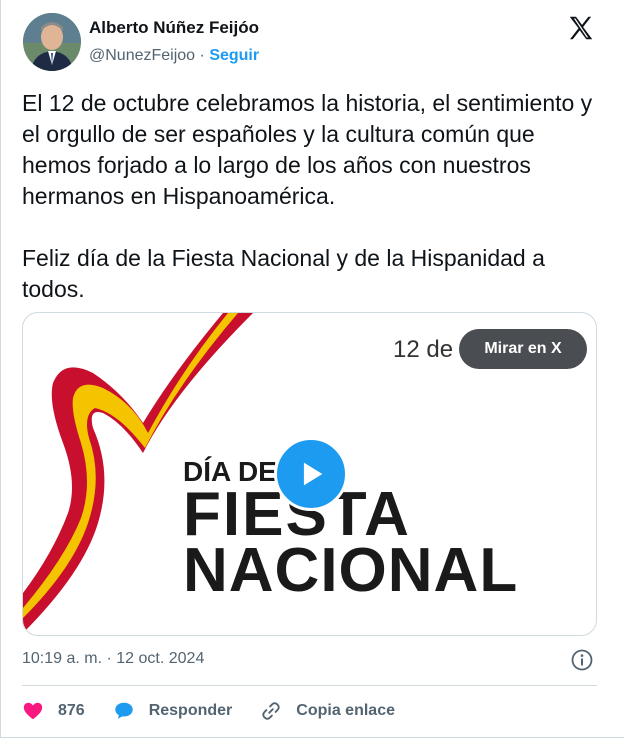  What do you see at coordinates (523, 349) in the screenshot?
I see `watch-on-x-button: Mirar en X` at bounding box center [523, 349].